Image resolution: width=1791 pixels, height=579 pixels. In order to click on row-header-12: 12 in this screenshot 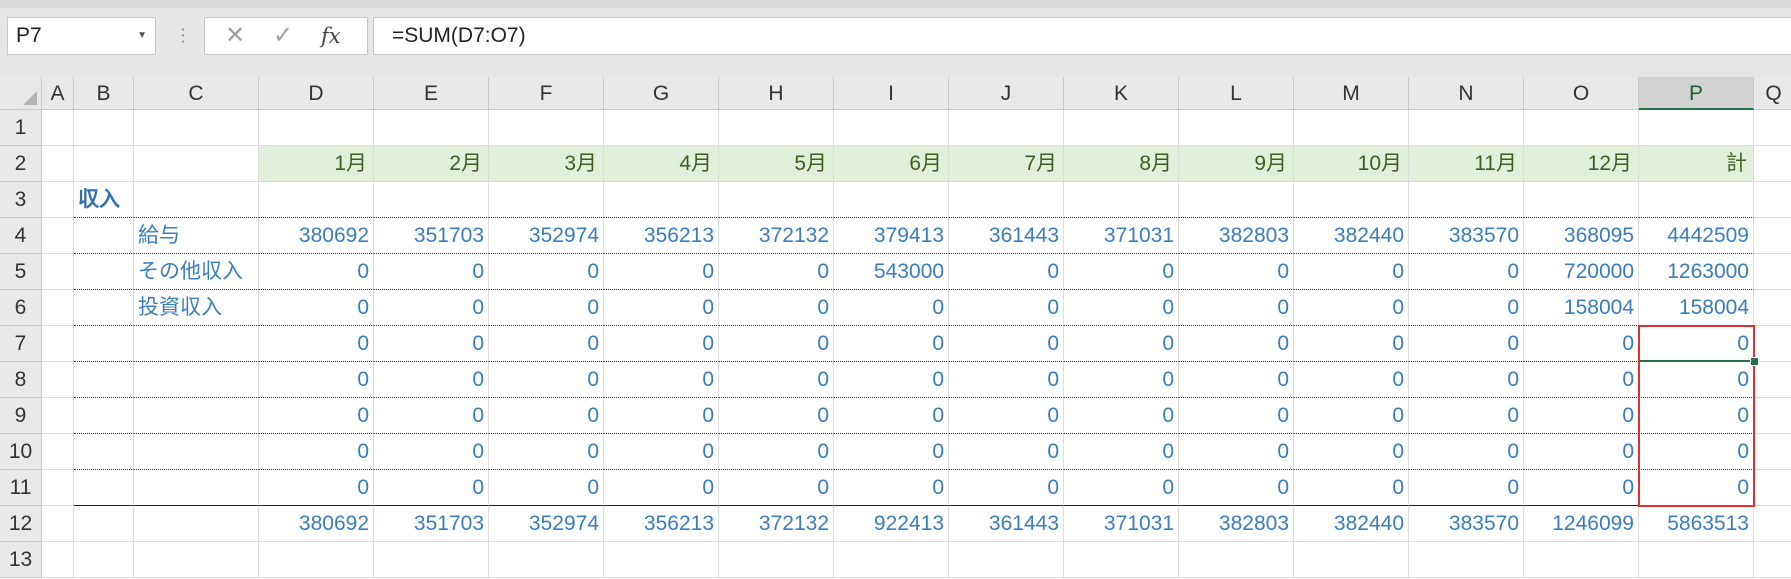, I will do `click(21, 524)`.